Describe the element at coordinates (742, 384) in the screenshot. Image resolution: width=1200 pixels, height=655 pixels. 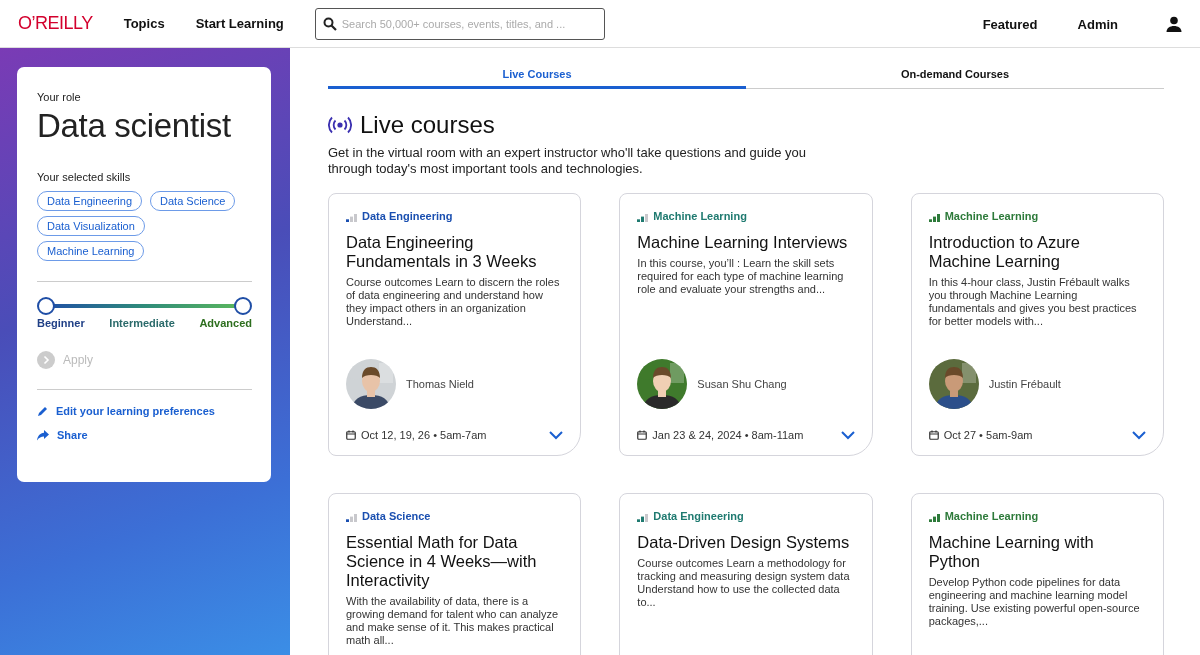
I see `instructor-name: Susan Shu Chang` at that location.